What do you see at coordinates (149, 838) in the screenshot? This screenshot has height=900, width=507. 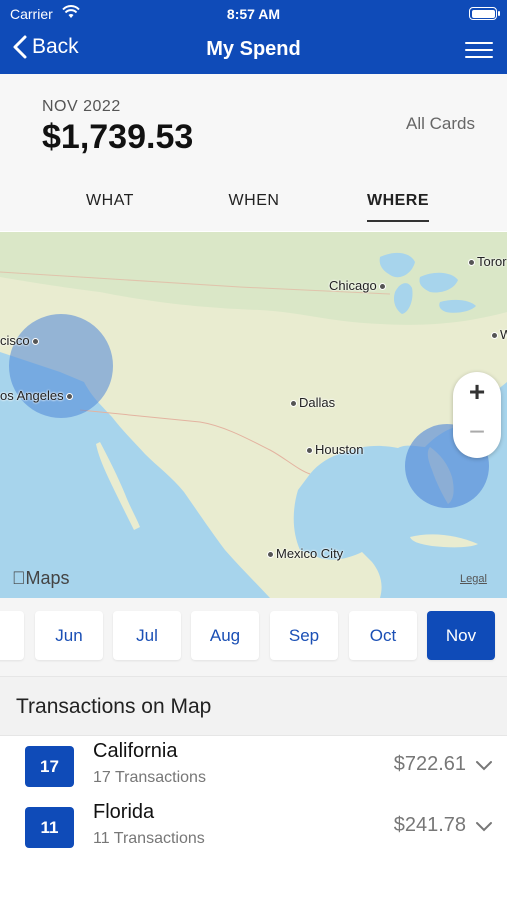 I see `transaction-count-label: 11 Transactions` at bounding box center [149, 838].